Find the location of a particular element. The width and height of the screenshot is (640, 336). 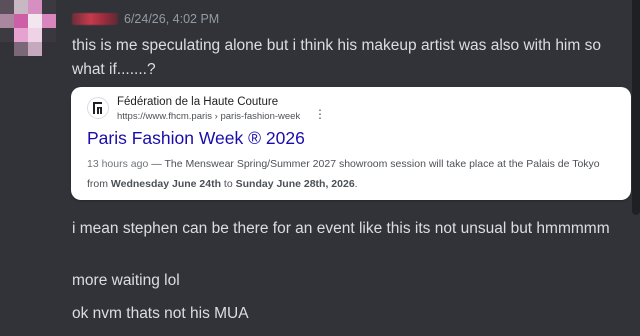

kebab-menu-icon: ⋮ is located at coordinates (320, 114).